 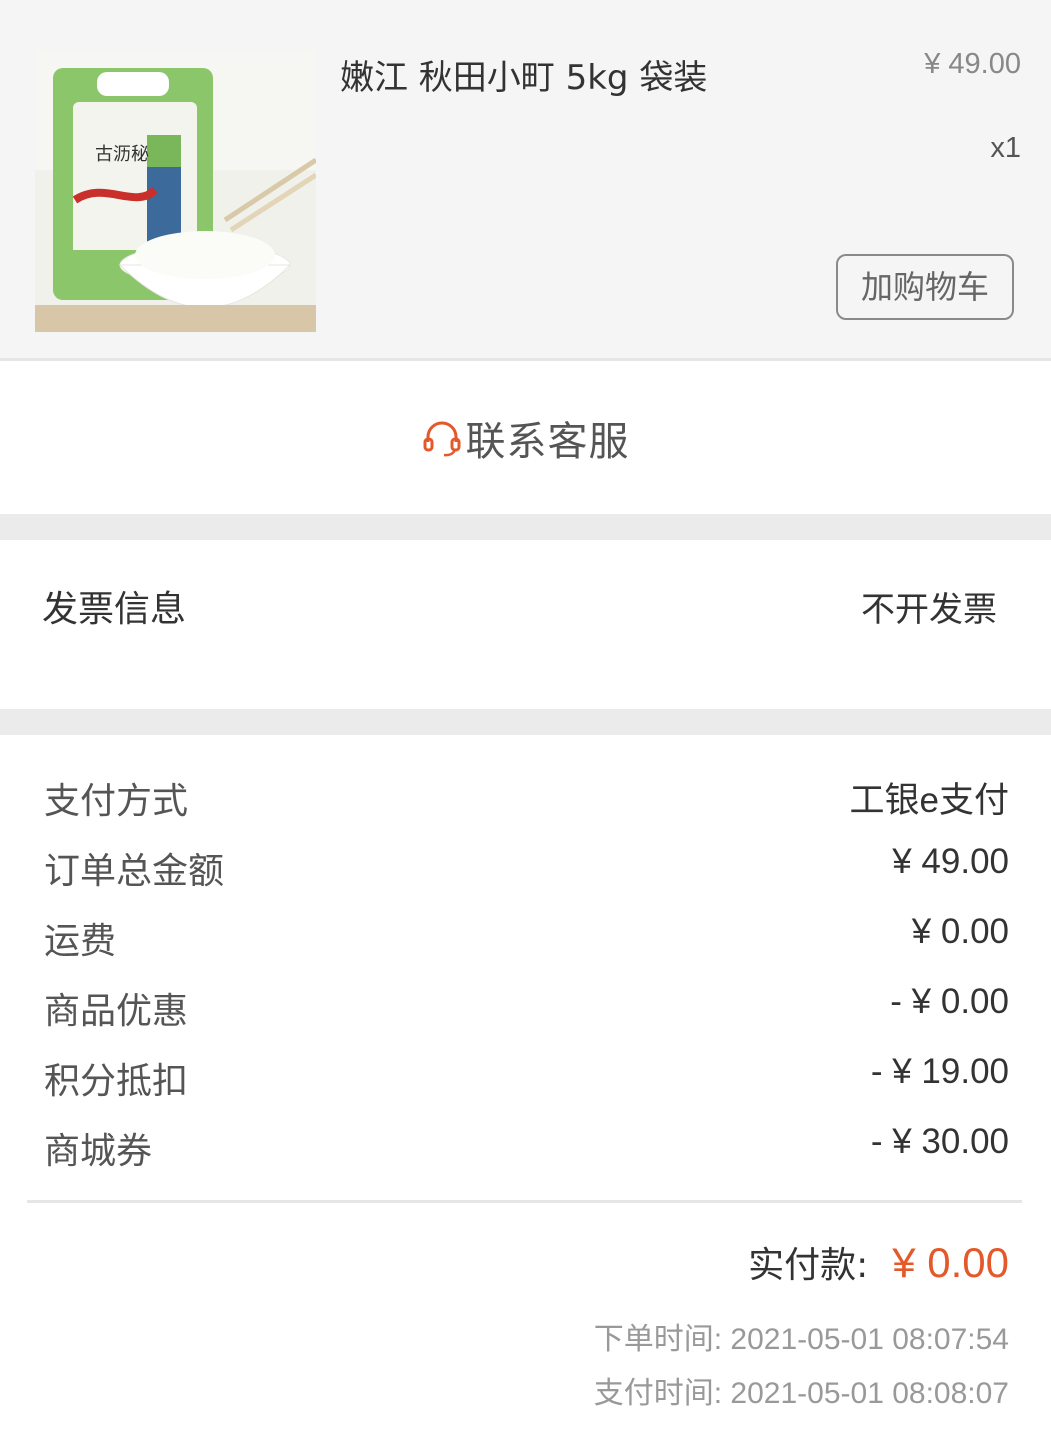 What do you see at coordinates (960, 931) in the screenshot?
I see `shipping-fee-value: ¥ 0.00` at bounding box center [960, 931].